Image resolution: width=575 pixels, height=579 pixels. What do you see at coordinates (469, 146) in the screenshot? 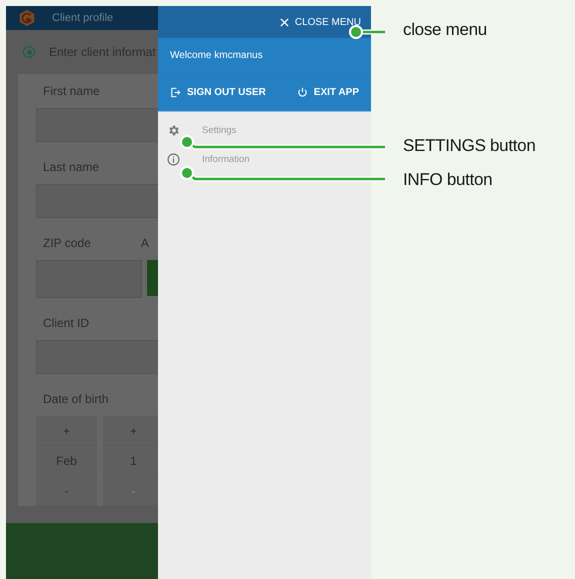
I see `annotation-label: SETTINGS button` at bounding box center [469, 146].